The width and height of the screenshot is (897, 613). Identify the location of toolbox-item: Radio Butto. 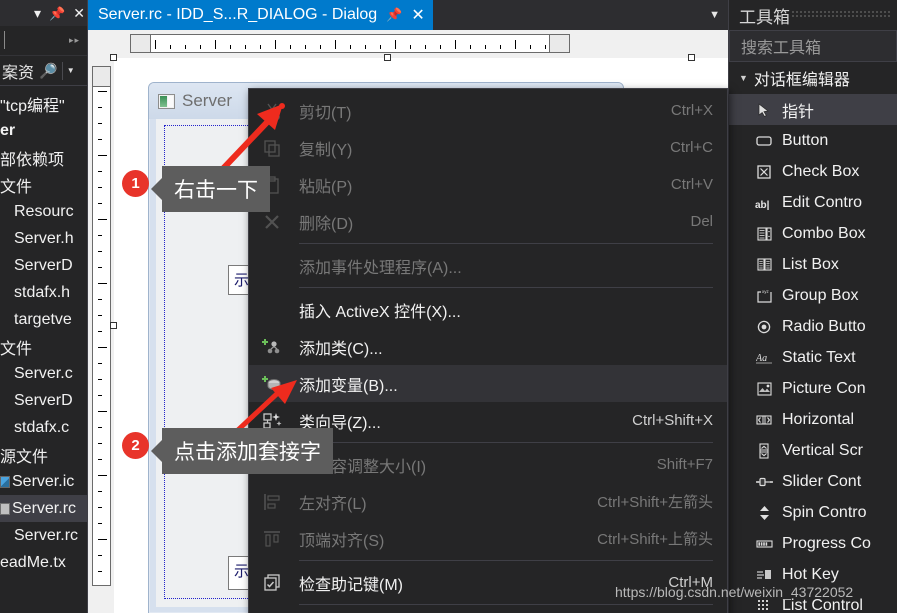
(813, 326).